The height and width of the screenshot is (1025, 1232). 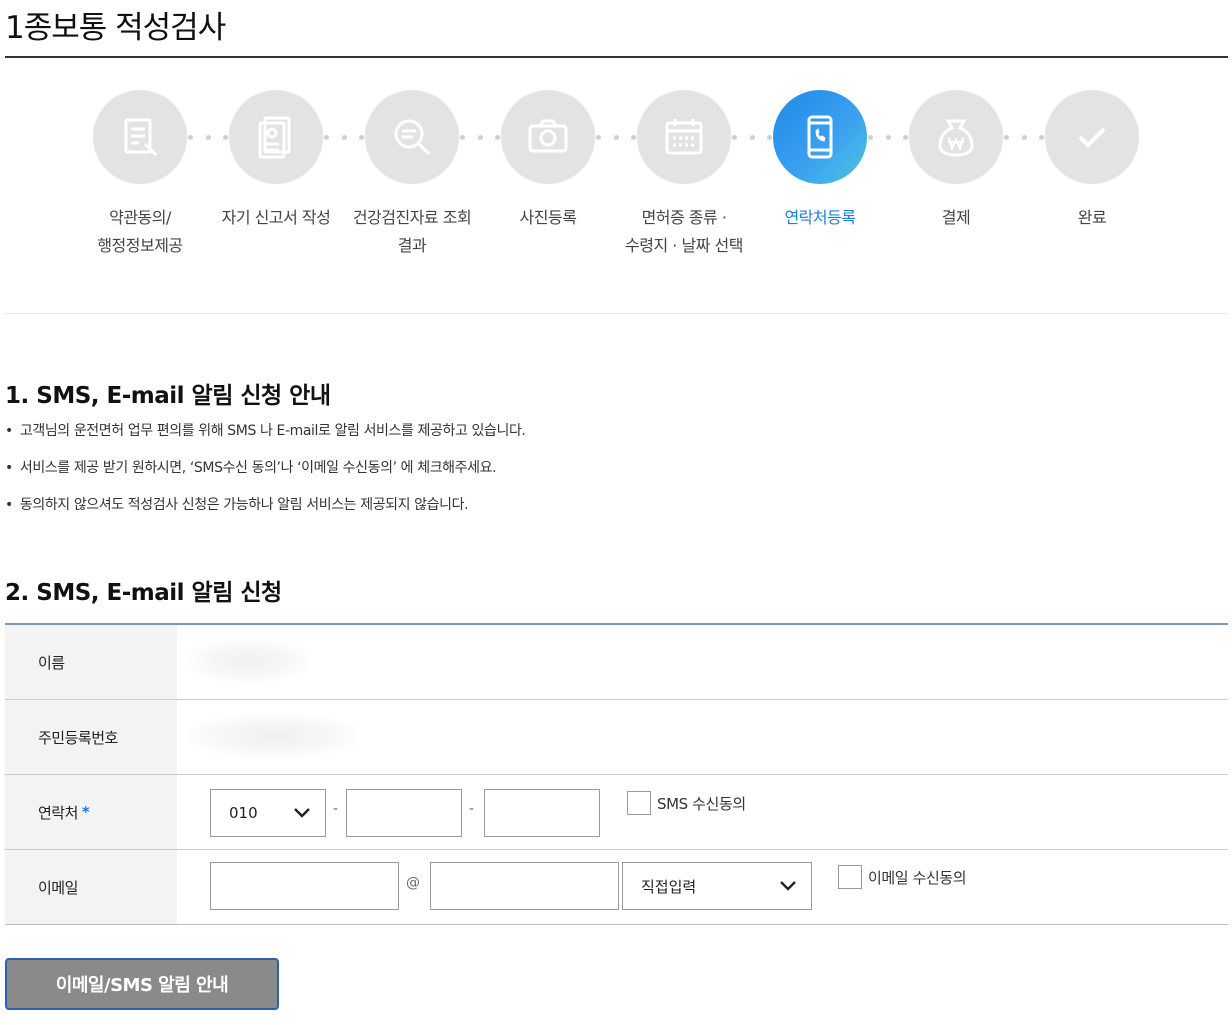 What do you see at coordinates (143, 593) in the screenshot?
I see `section2-title: 2. SMS, E-mail 알림 신청` at bounding box center [143, 593].